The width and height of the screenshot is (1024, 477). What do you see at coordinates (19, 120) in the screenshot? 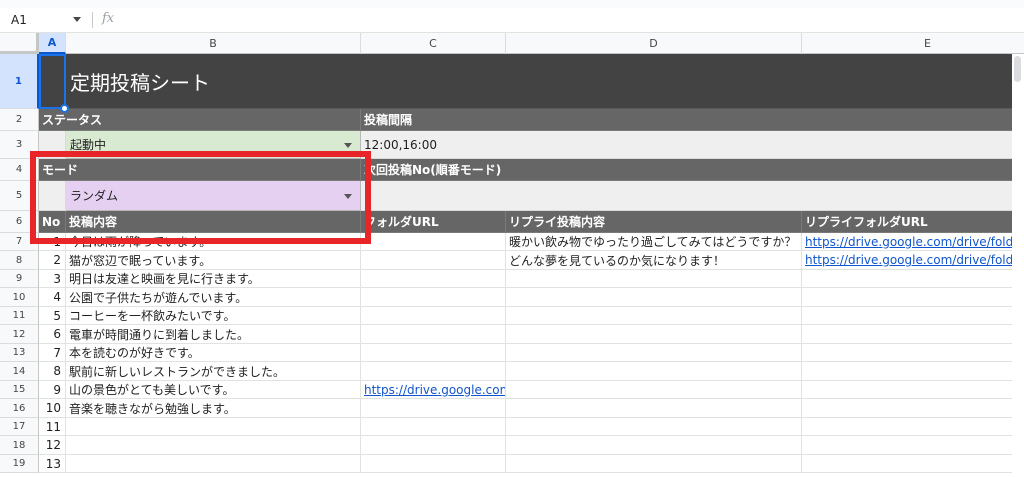
I see `row-header-2: 2` at bounding box center [19, 120].